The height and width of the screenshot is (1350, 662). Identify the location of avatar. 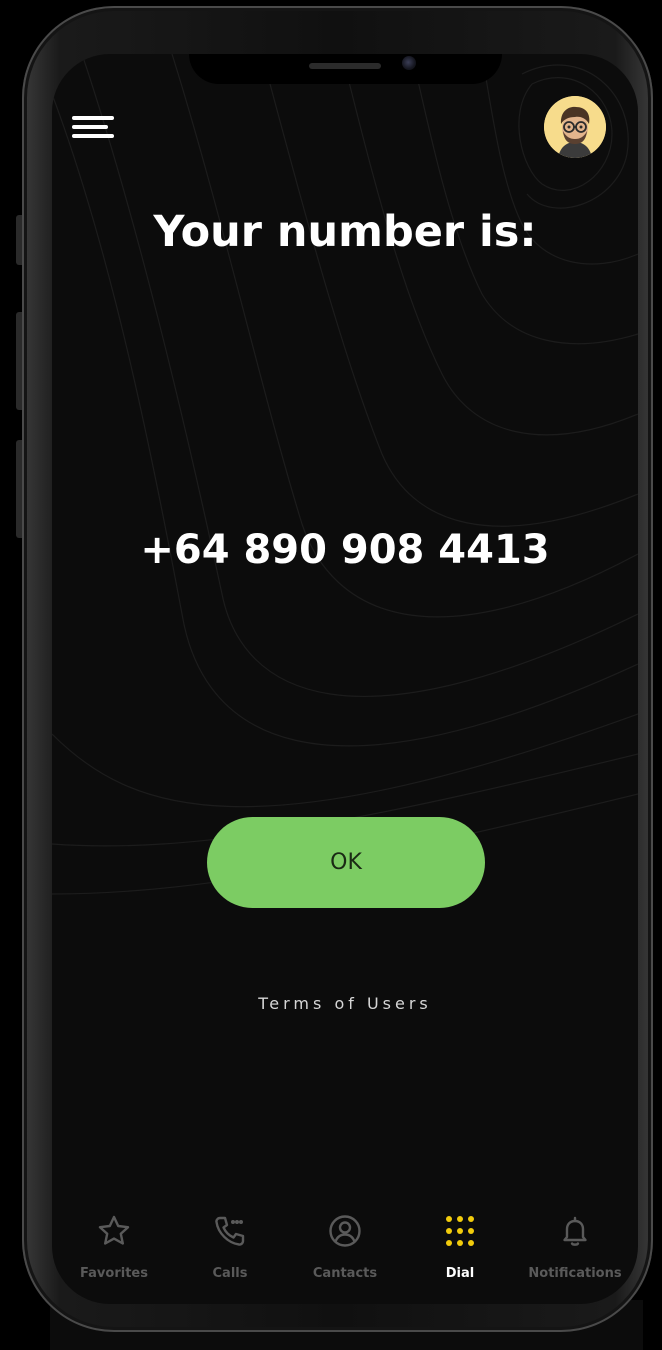
(575, 127).